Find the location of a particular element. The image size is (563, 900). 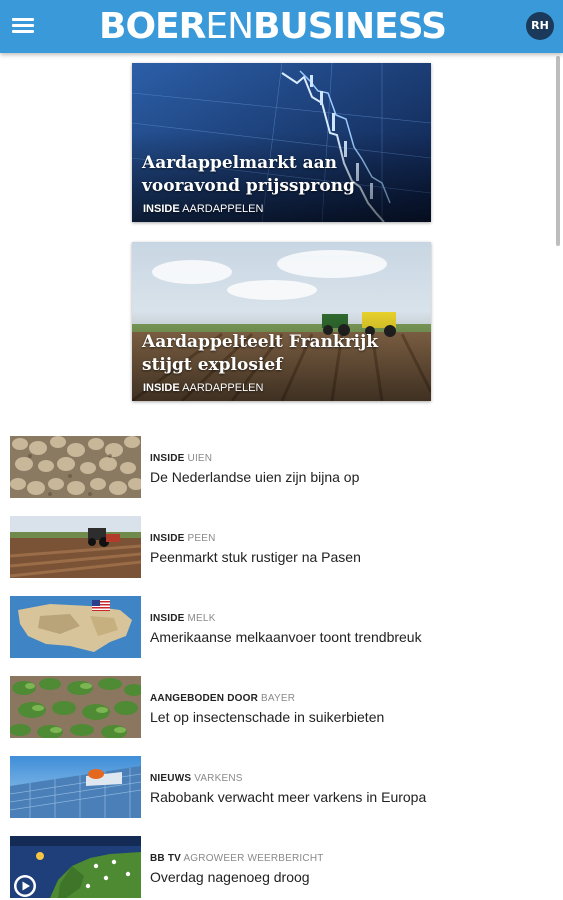

logo-text-en: EN is located at coordinates (229, 26).